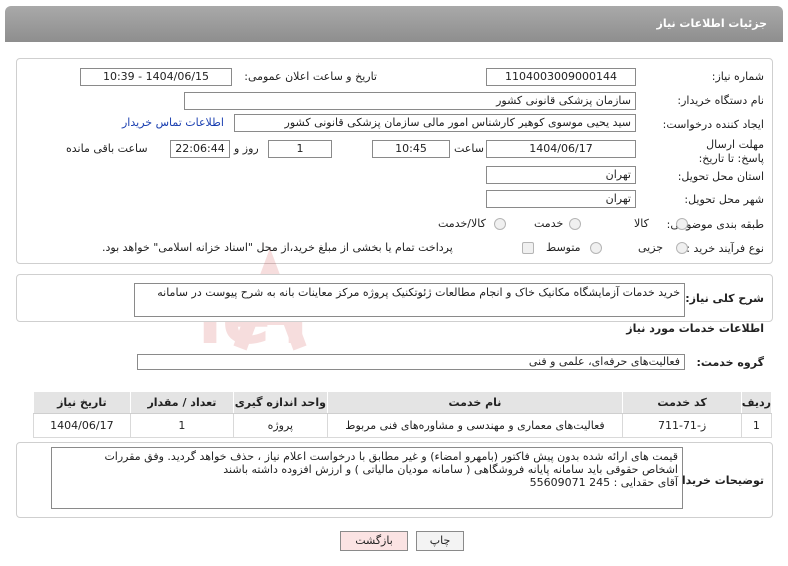 The width and height of the screenshot is (788, 566). I want to click on page-header: جزئیات اطلاعات نیاز, so click(394, 24).